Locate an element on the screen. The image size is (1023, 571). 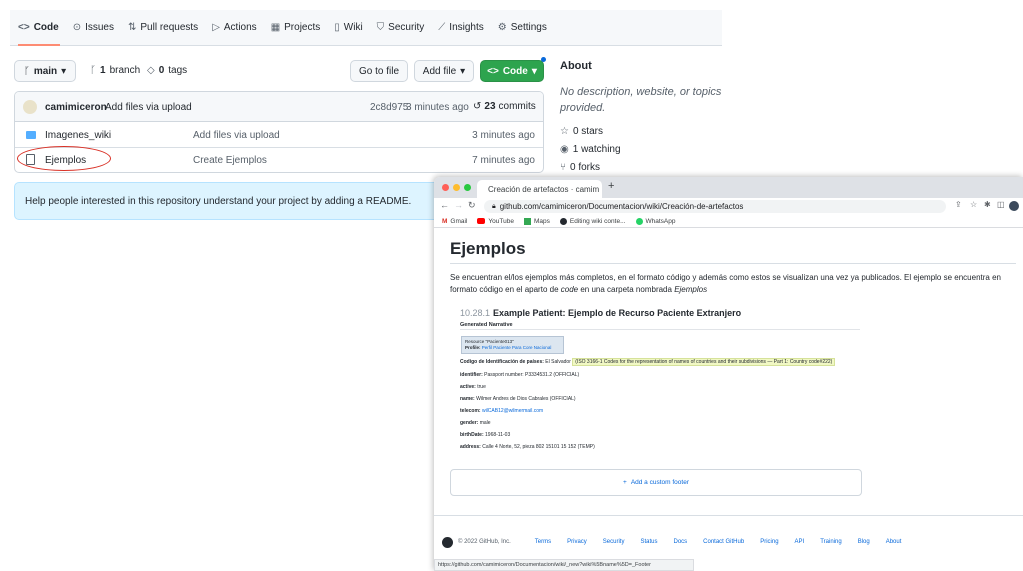
footer-link-training: Training is located at coordinates (830, 542).